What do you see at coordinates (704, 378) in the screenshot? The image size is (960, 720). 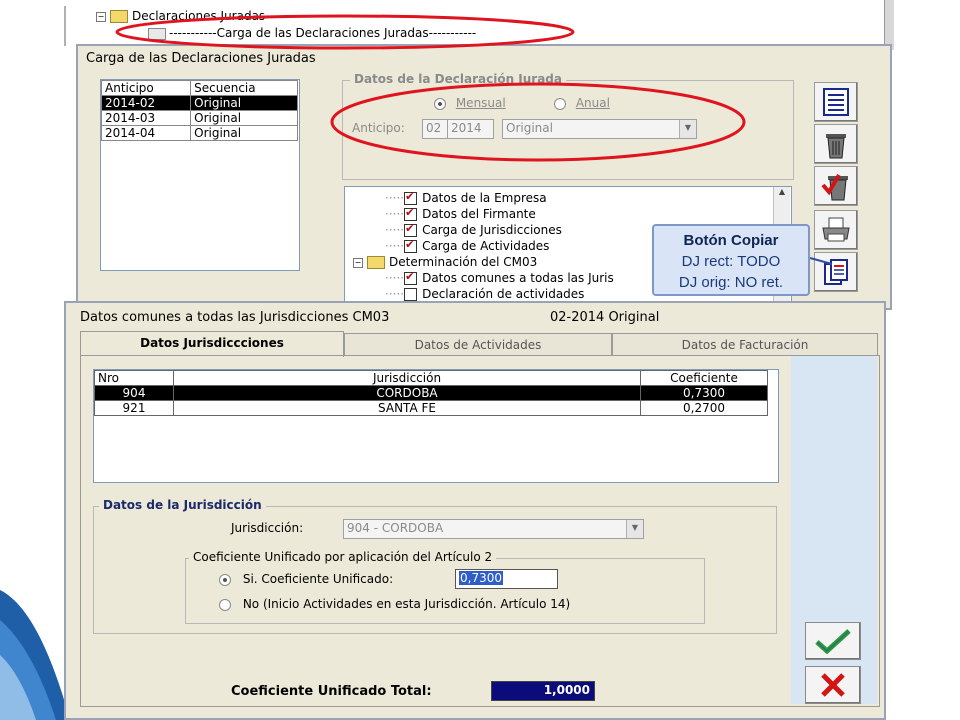 I see `column-header-coeficiente: Coeficiente` at bounding box center [704, 378].